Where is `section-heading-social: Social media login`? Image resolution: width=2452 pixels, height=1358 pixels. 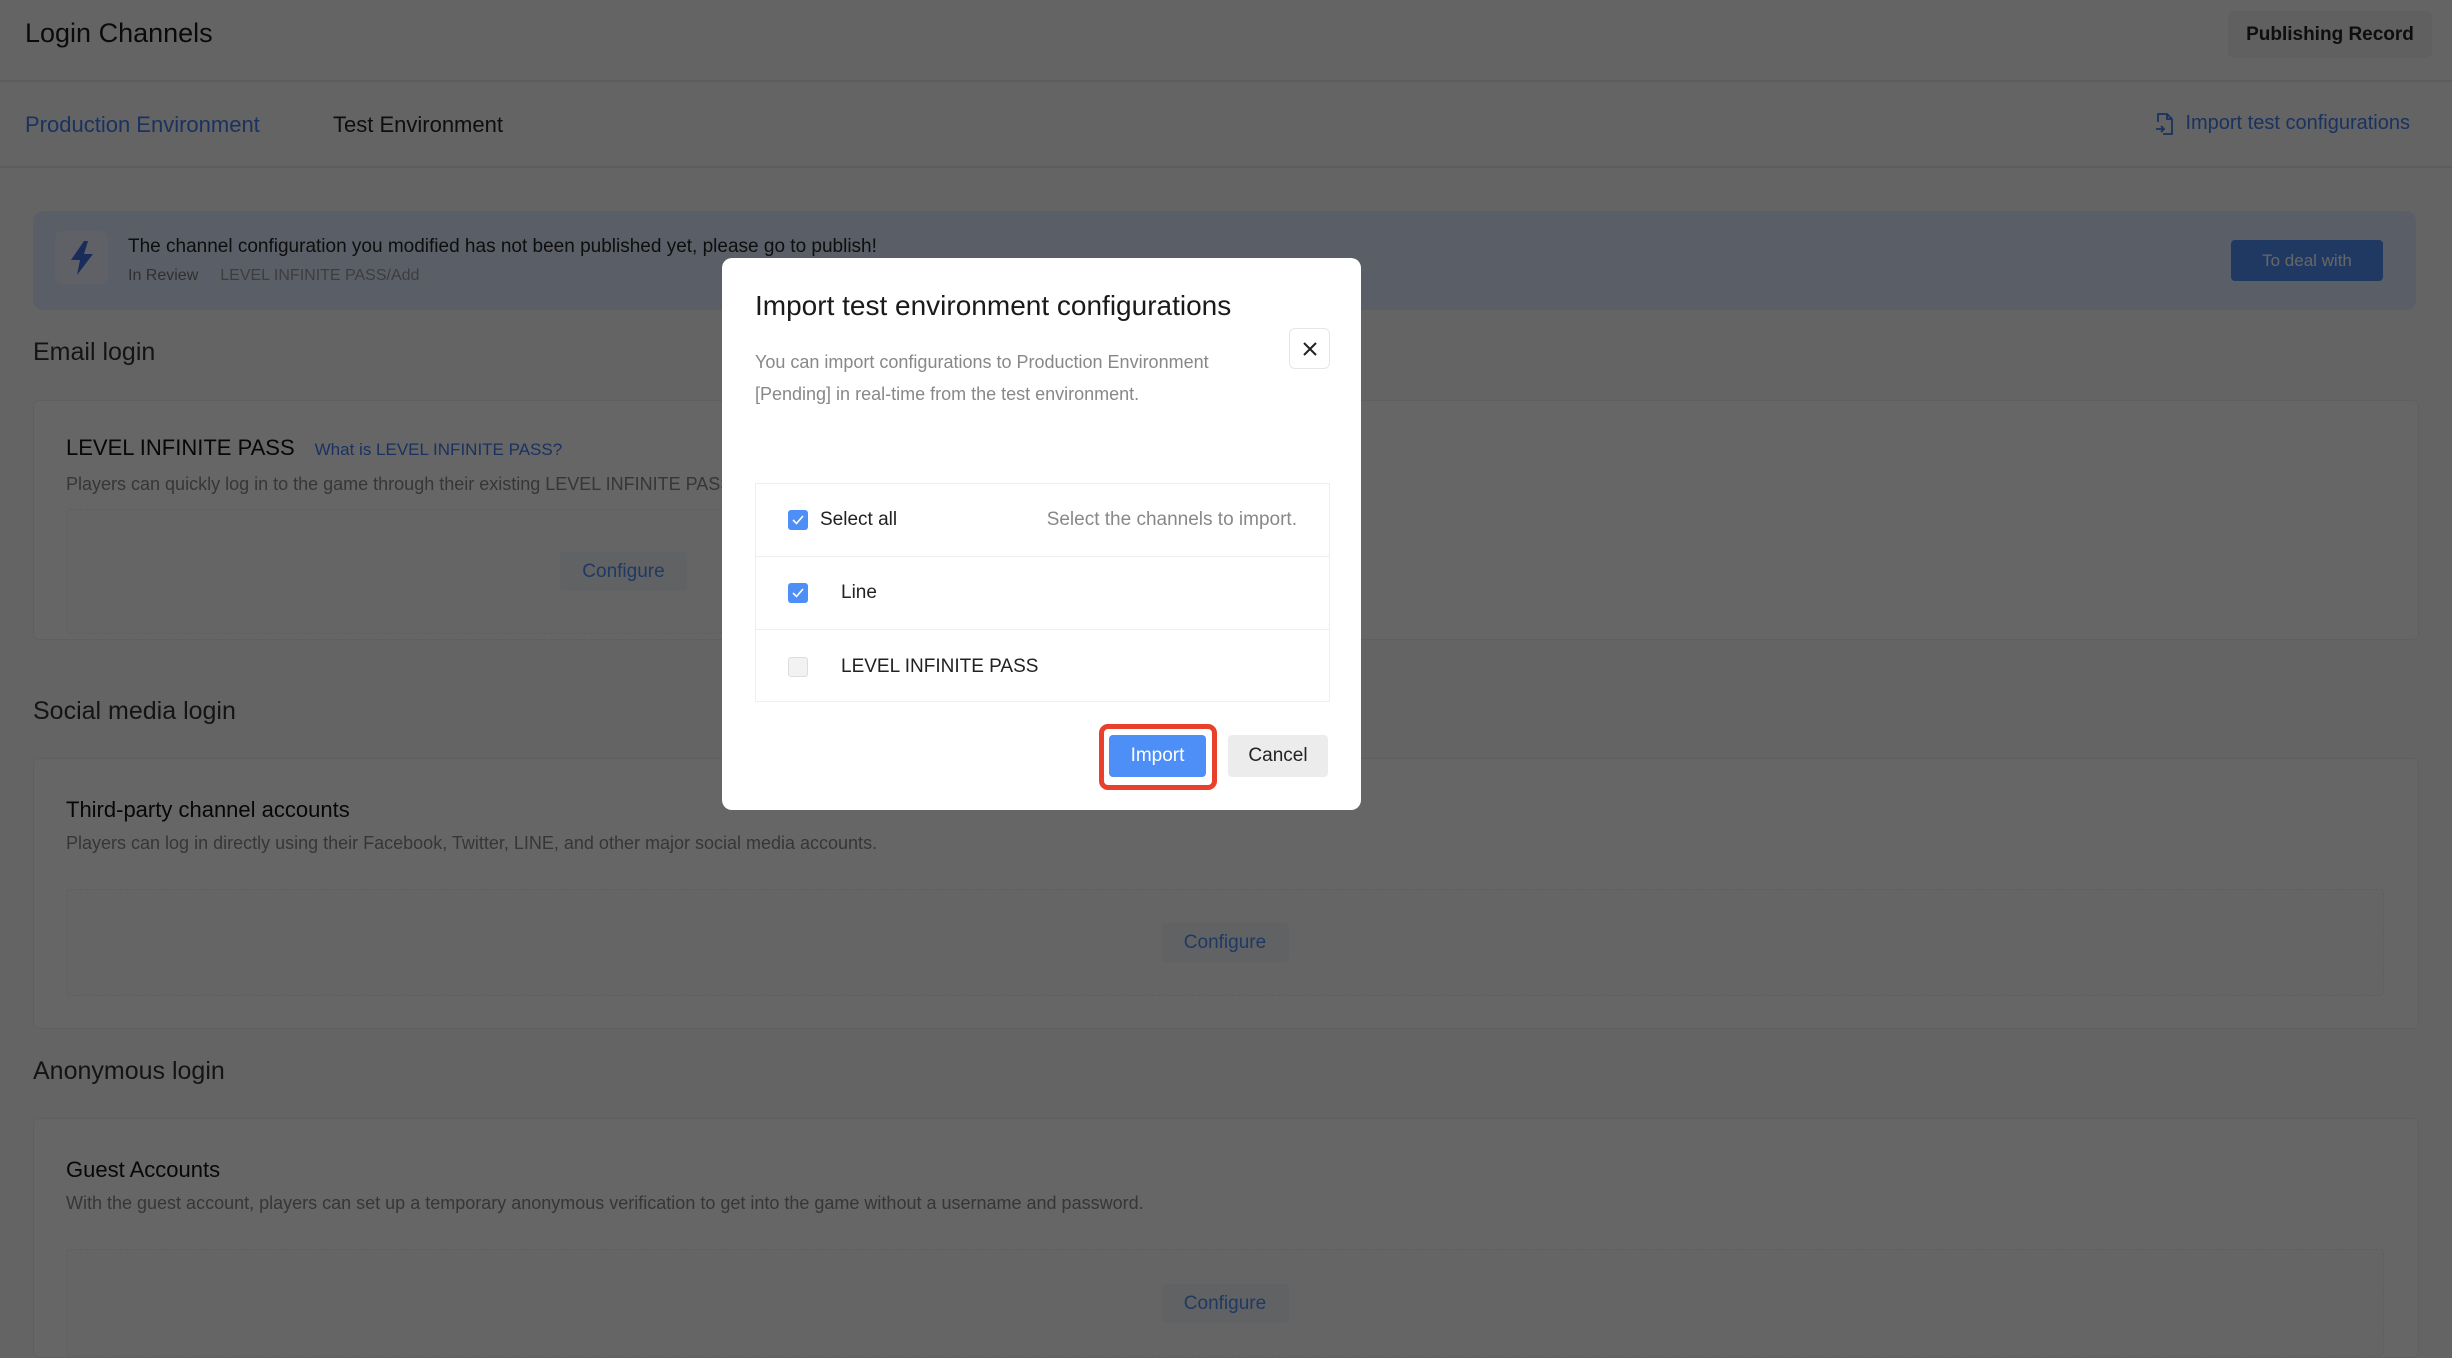 section-heading-social: Social media login is located at coordinates (134, 711).